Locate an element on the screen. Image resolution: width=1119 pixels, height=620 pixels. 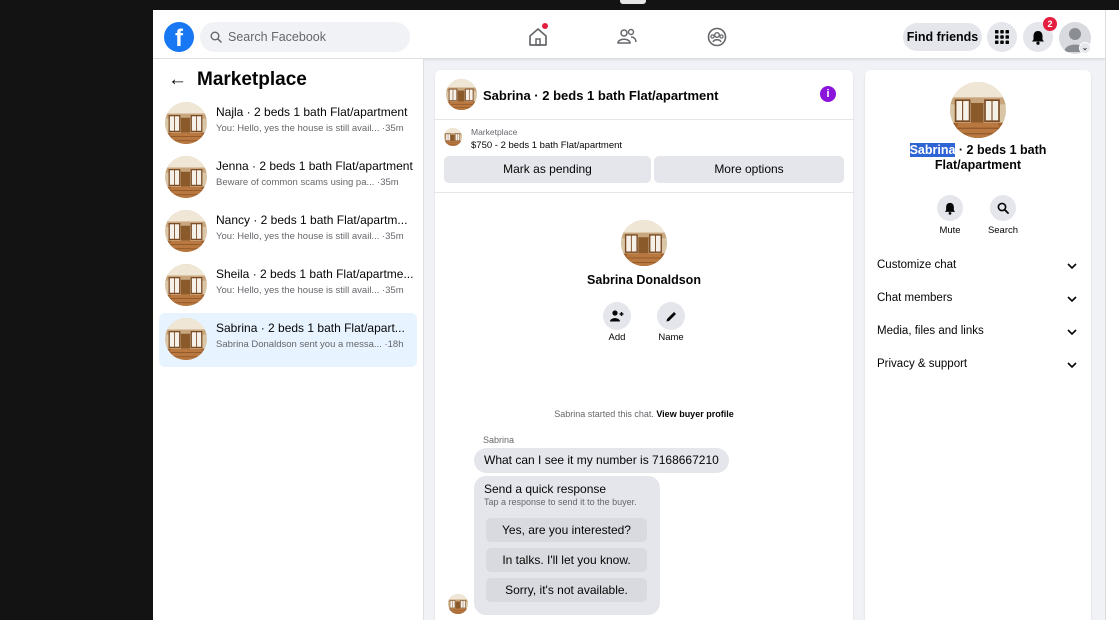
view-buyer-profile-link: View buyer profile is located at coordinates (694, 414).